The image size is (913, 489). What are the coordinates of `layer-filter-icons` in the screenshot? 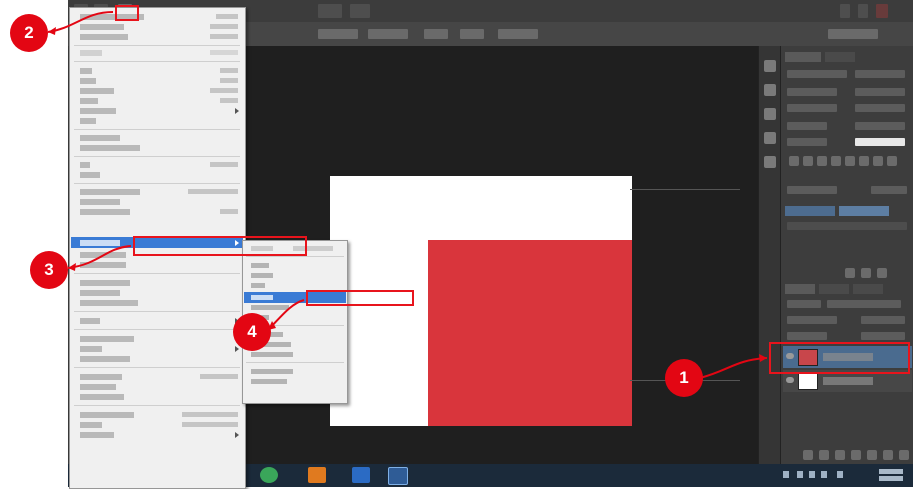 It's located at (864, 304).